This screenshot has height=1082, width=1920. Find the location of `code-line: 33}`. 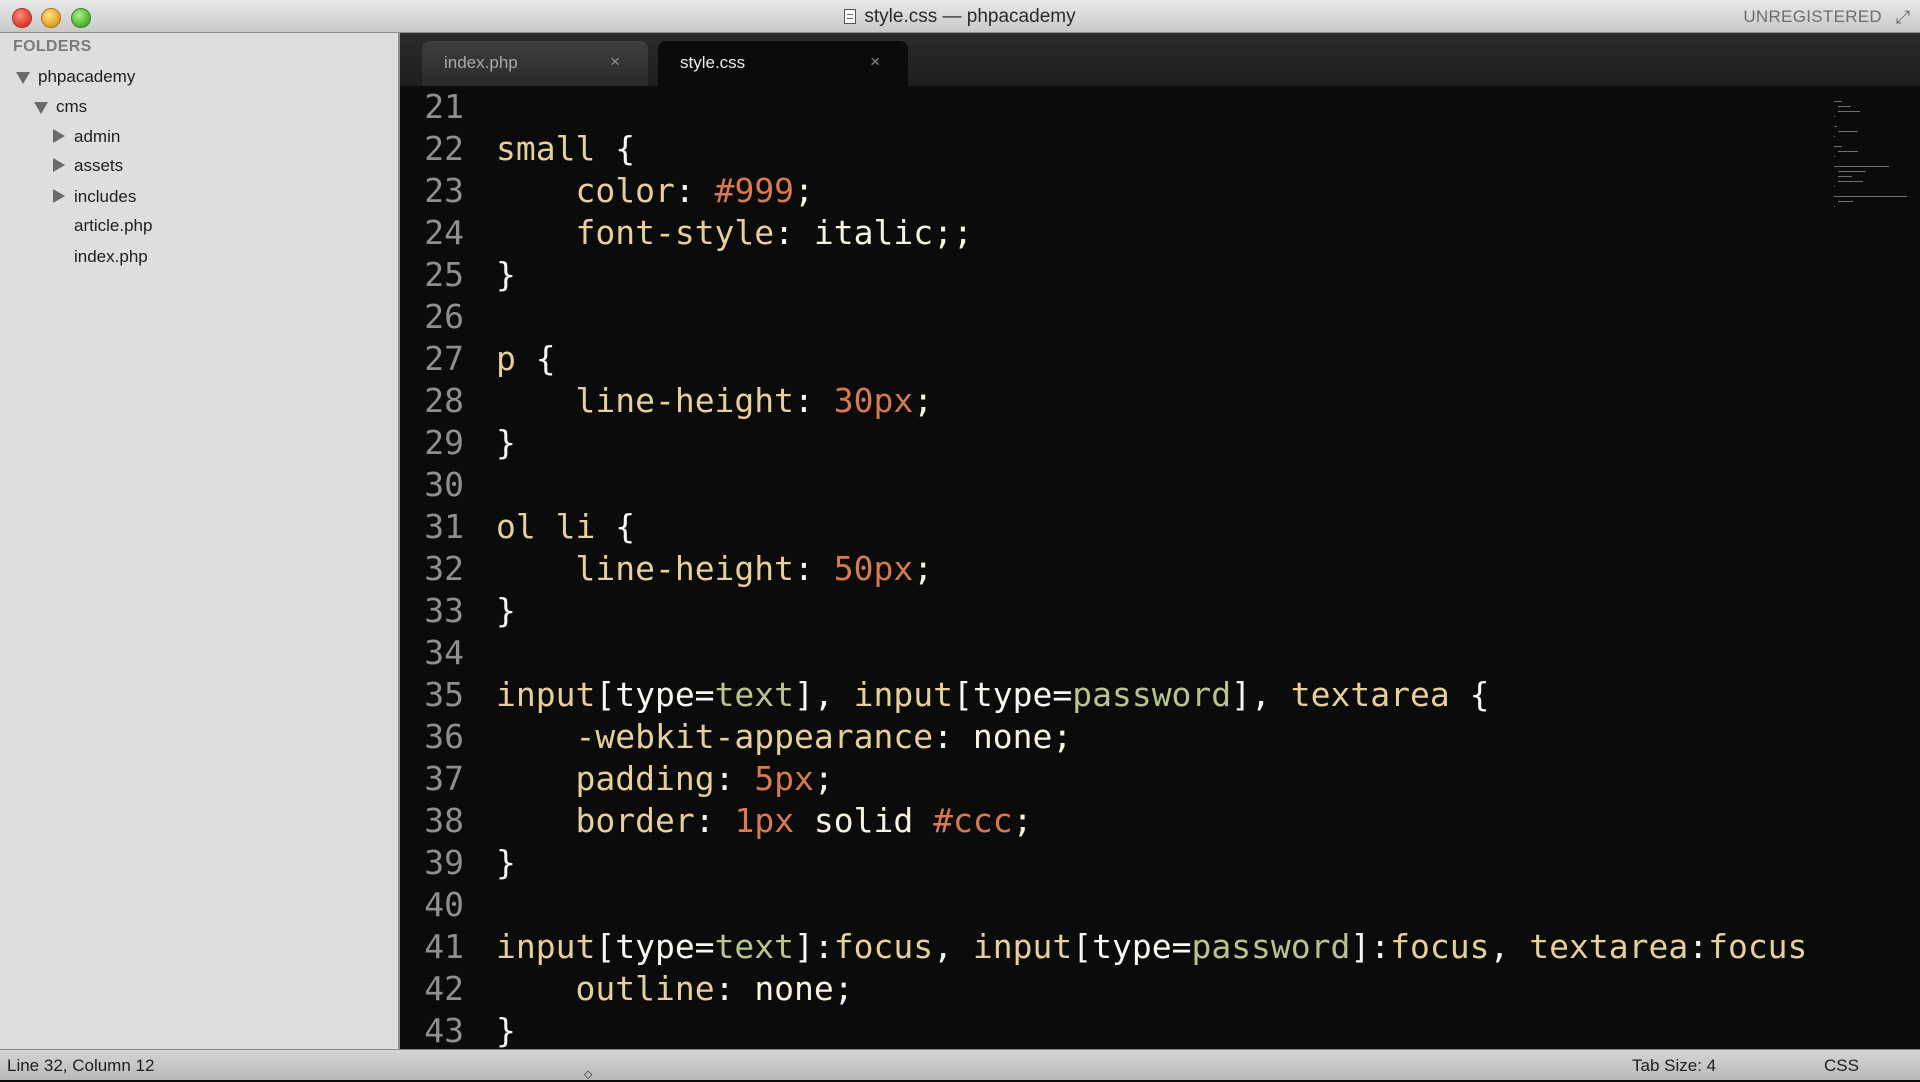

code-line: 33} is located at coordinates (1110, 611).